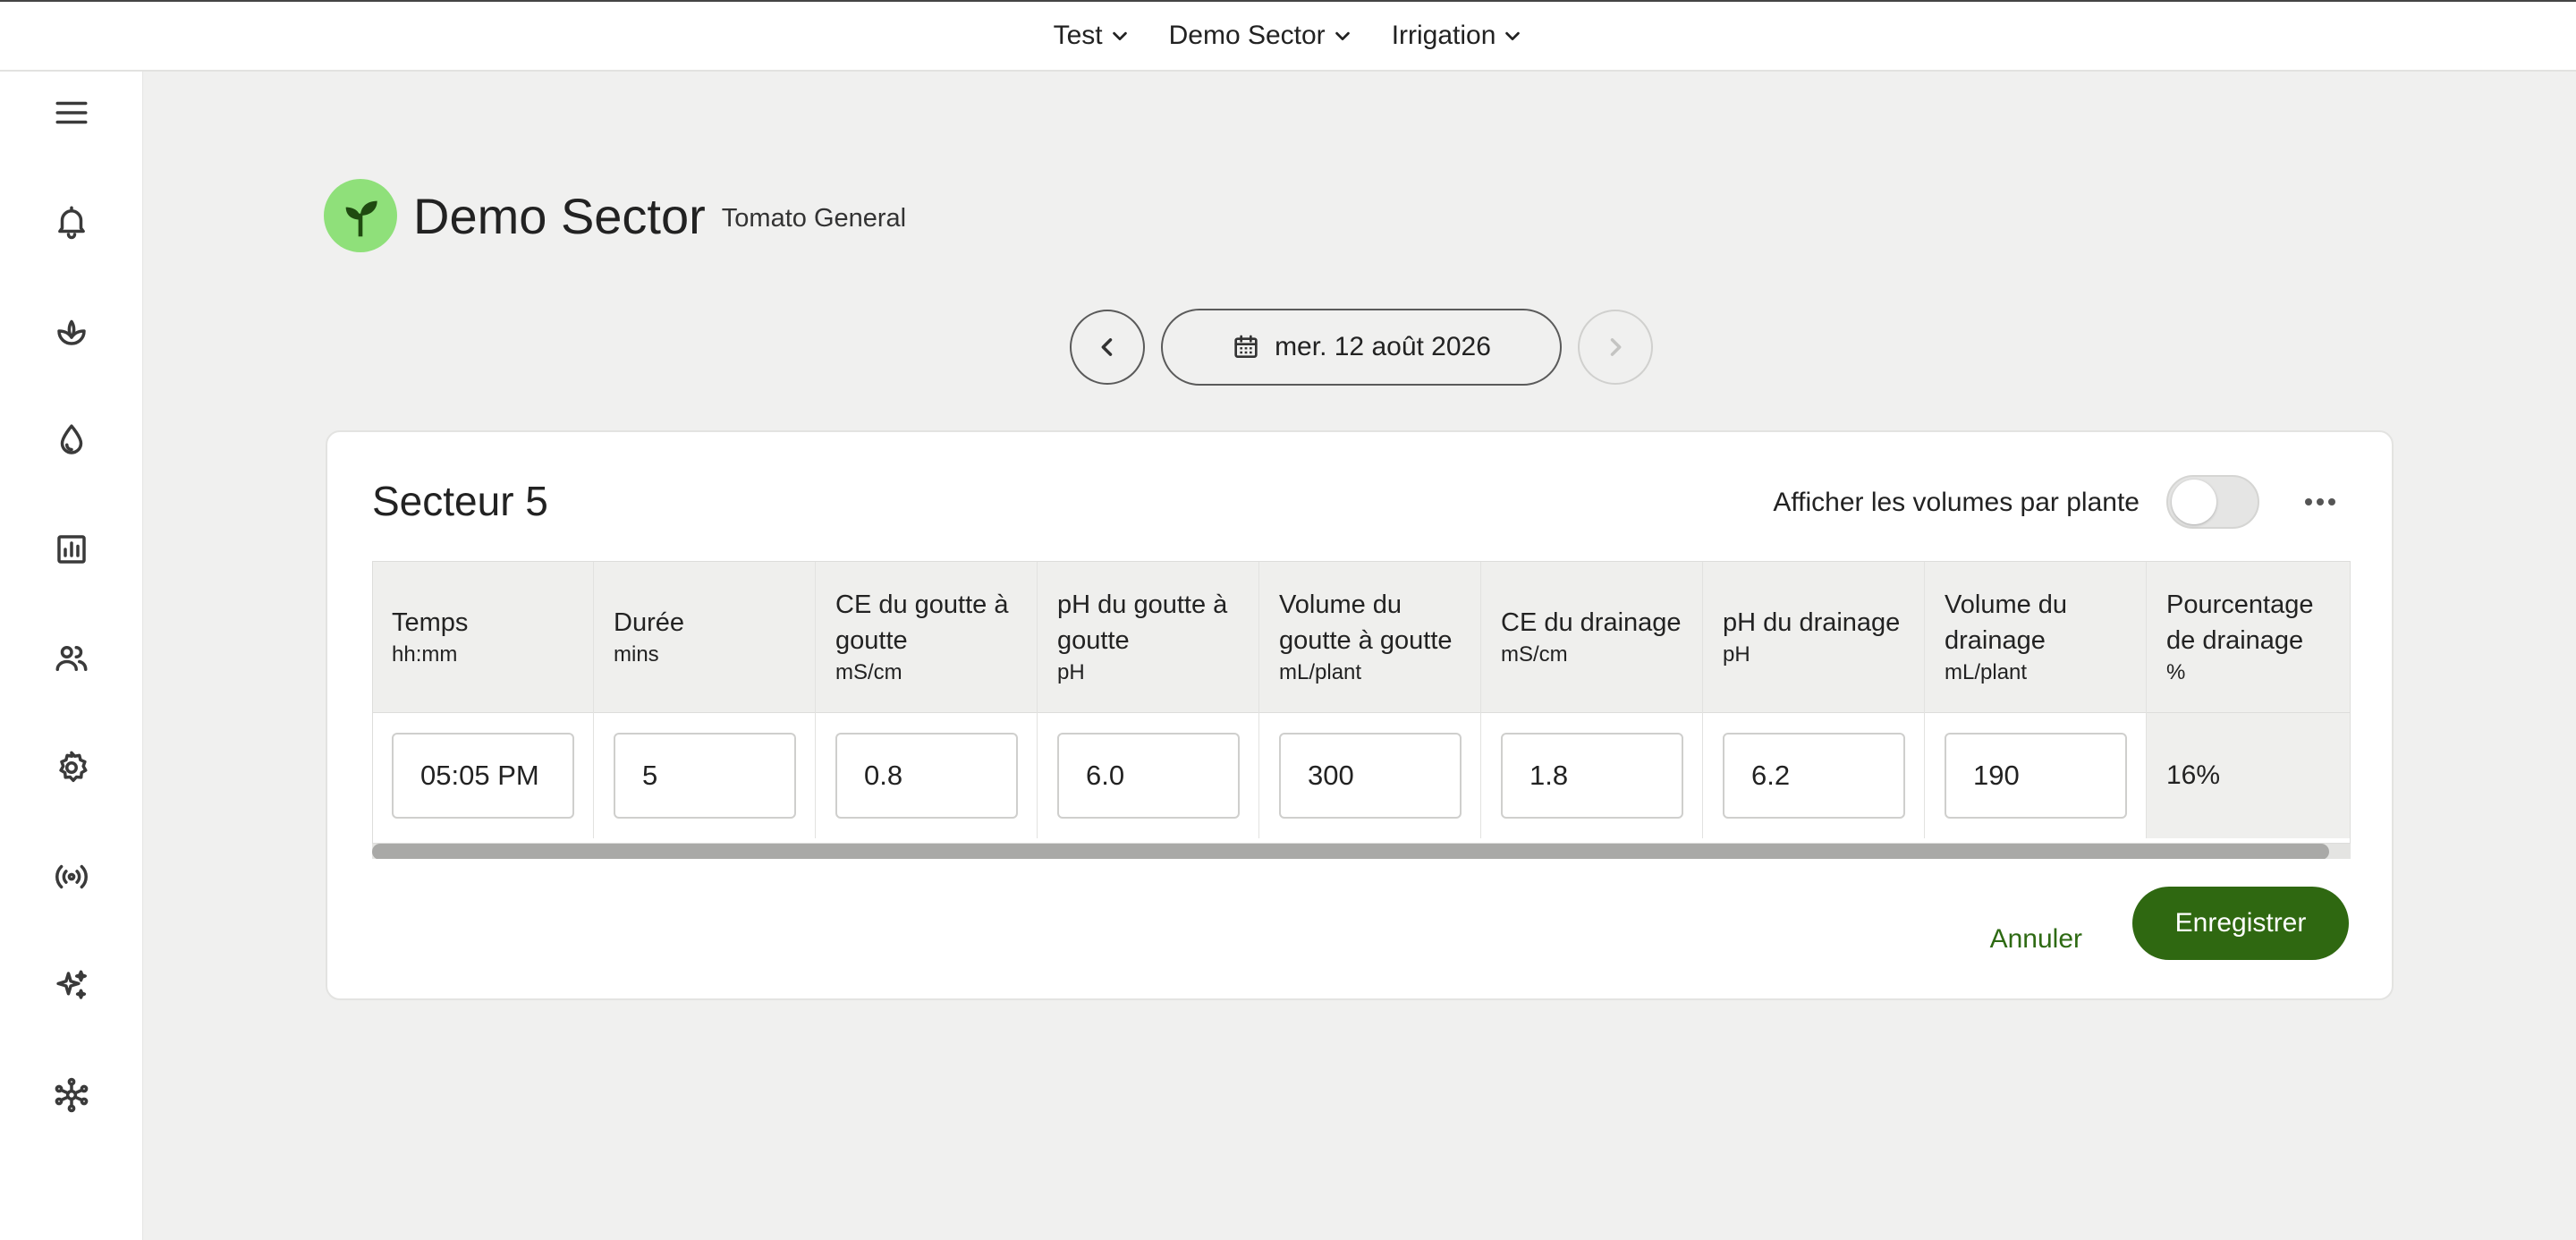  What do you see at coordinates (482, 637) in the screenshot?
I see `column-header: Temps hh:mm` at bounding box center [482, 637].